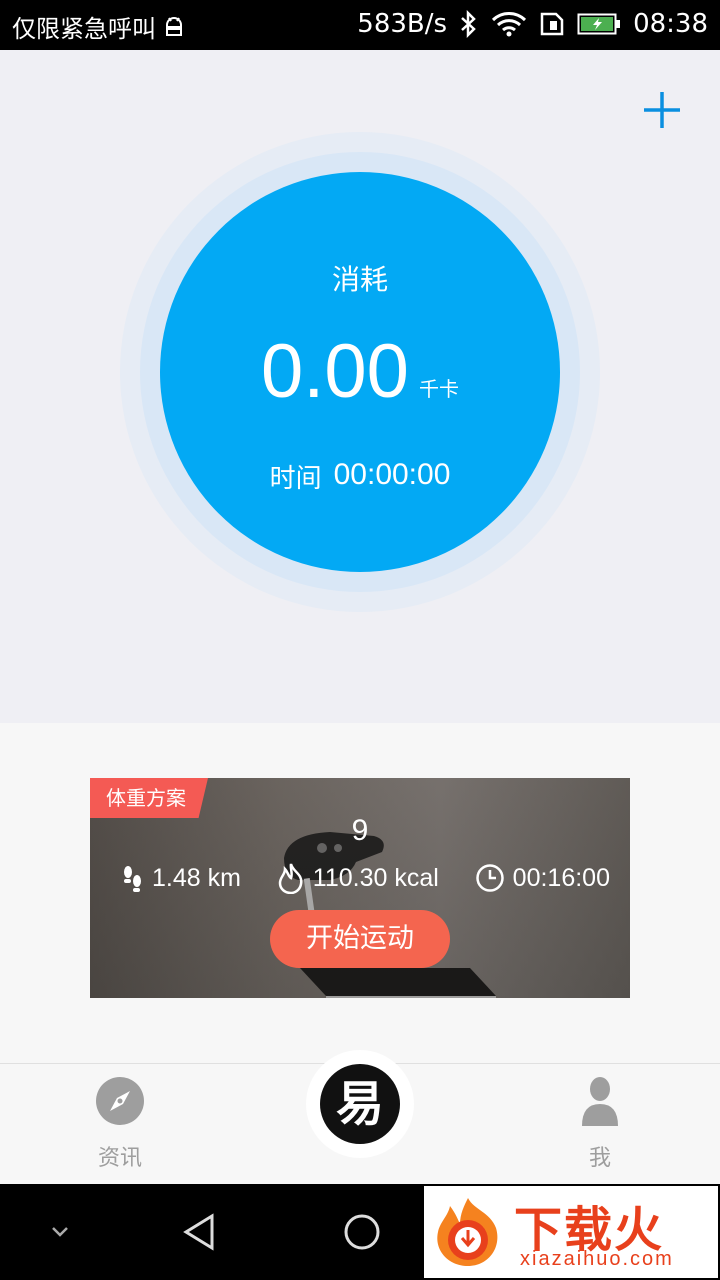  I want to click on watermark-sub: xiazaihuo.com, so click(597, 1259).